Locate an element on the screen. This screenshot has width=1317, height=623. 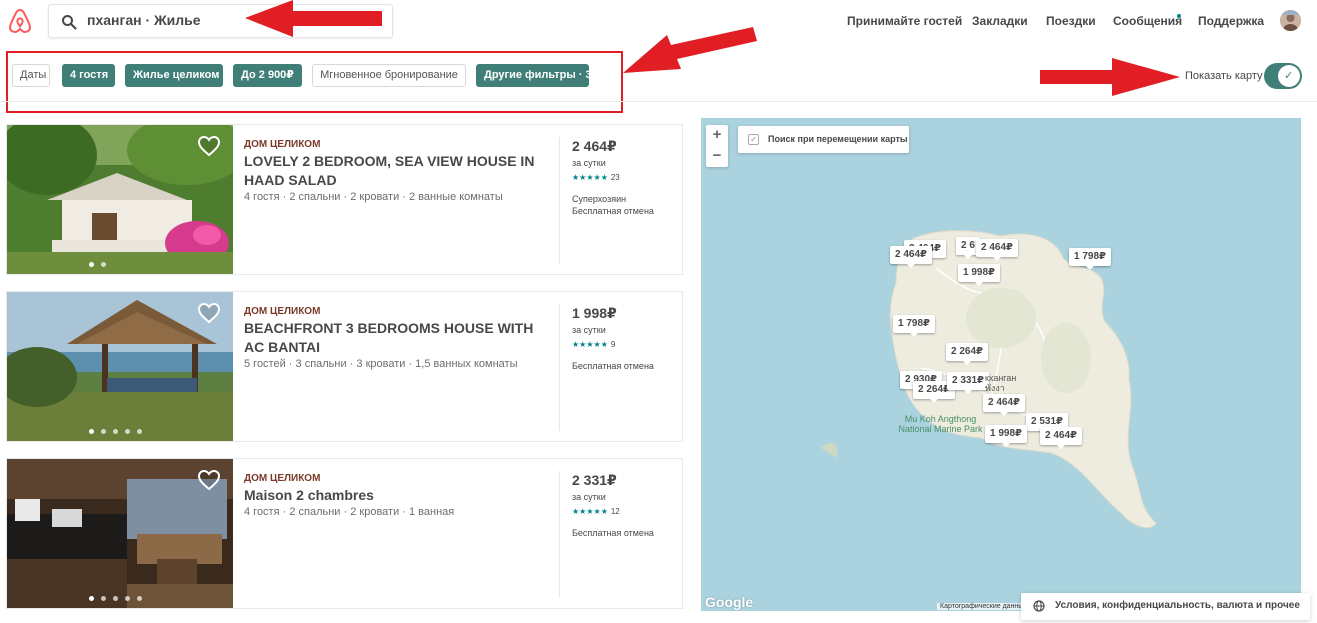
superhost-label: Суперхозяин is located at coordinates (599, 199).